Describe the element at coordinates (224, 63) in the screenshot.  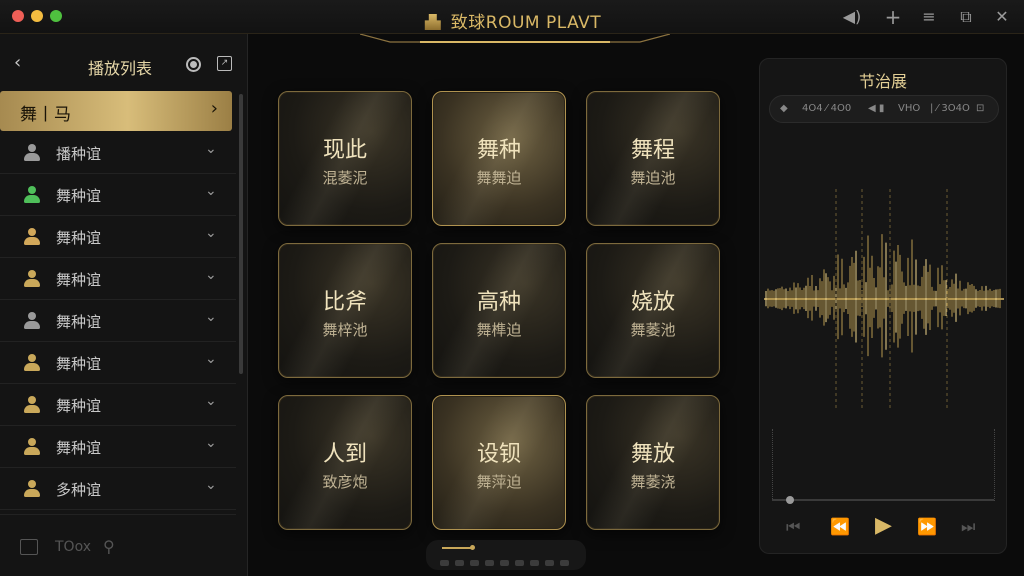
I see `chart-icon: ↗` at that location.